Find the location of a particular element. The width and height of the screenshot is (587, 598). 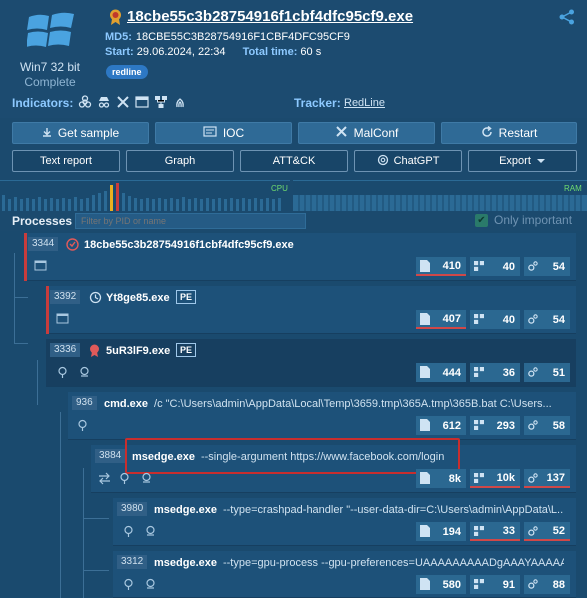

malconf-button: MalConf is located at coordinates (366, 133).